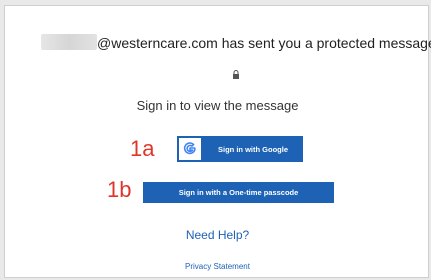 This screenshot has width=431, height=280. I want to click on privacy-statement-link: Privacy Statement, so click(217, 266).